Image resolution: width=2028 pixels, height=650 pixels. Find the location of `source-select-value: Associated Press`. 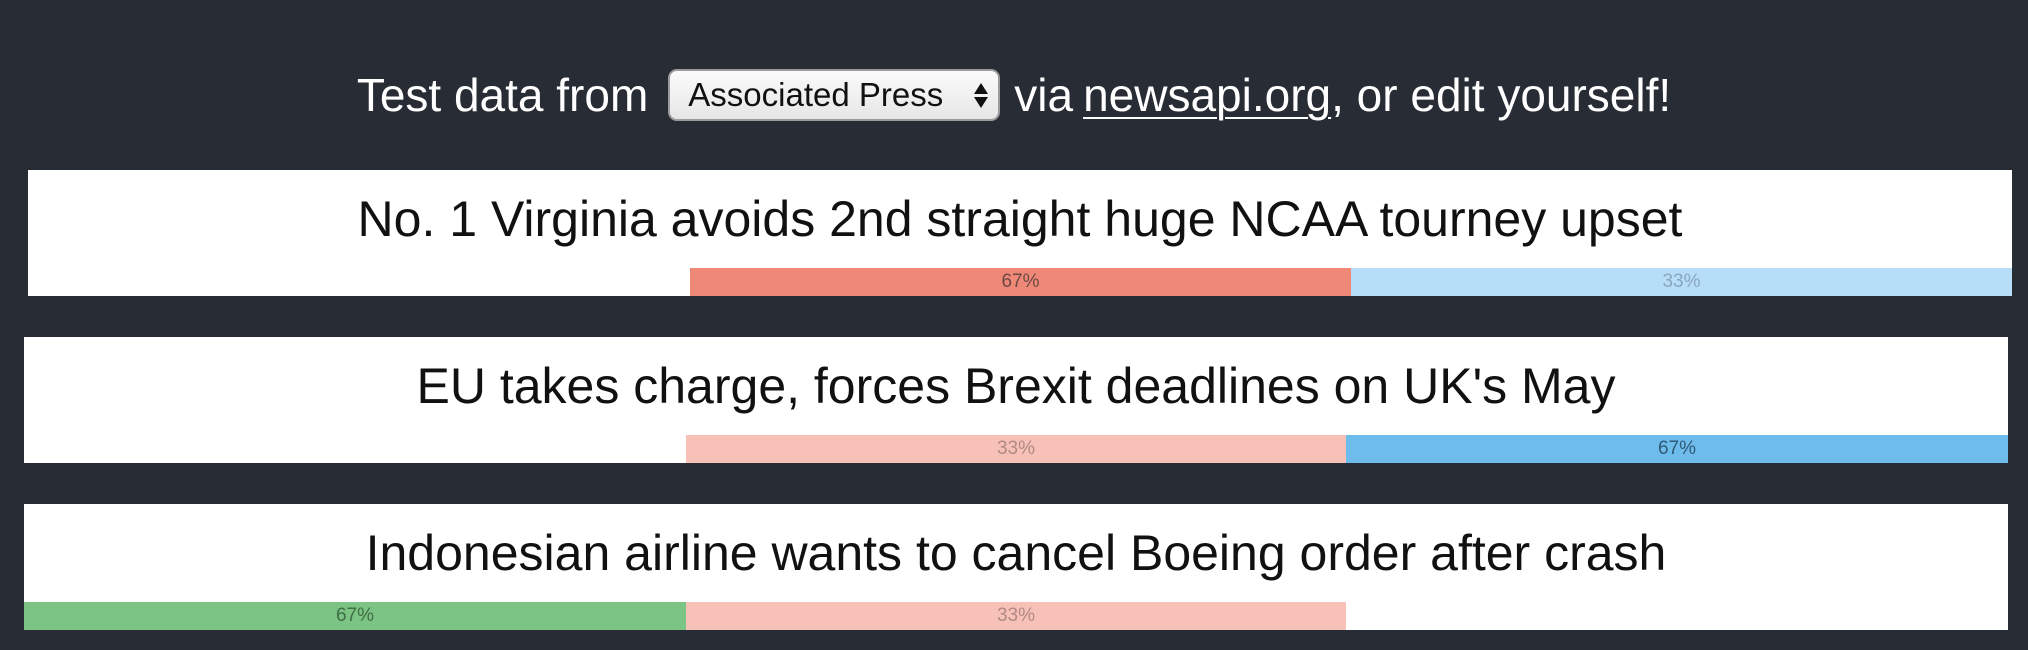

source-select-value: Associated Press is located at coordinates (816, 94).